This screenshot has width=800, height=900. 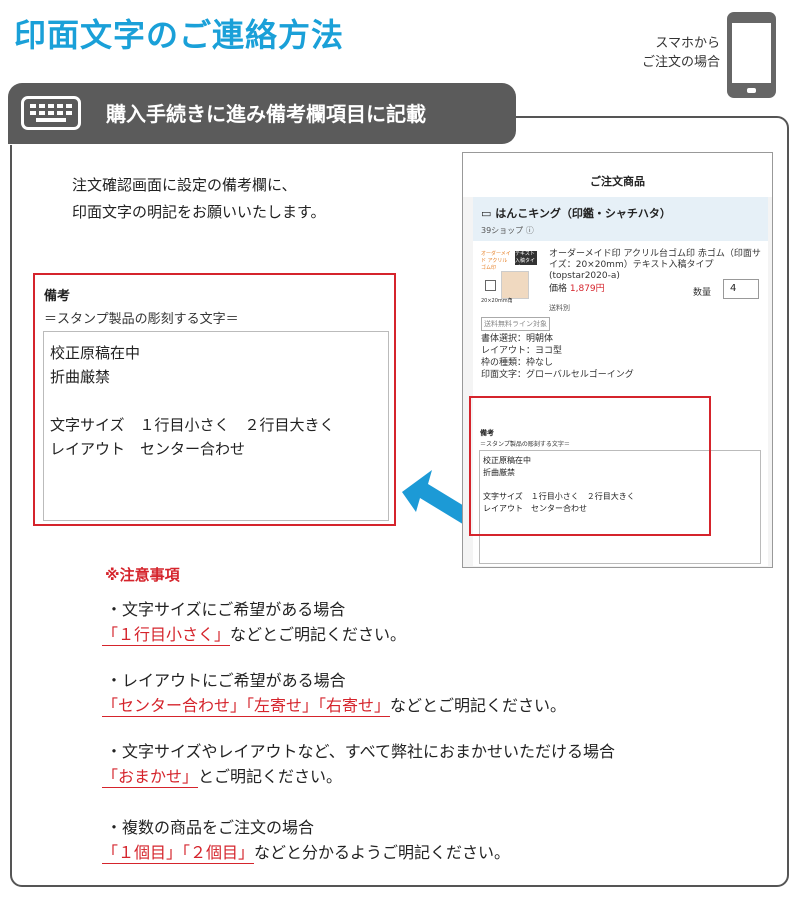 I want to click on option-line: 書体選択：明朝体, so click(x=517, y=339).